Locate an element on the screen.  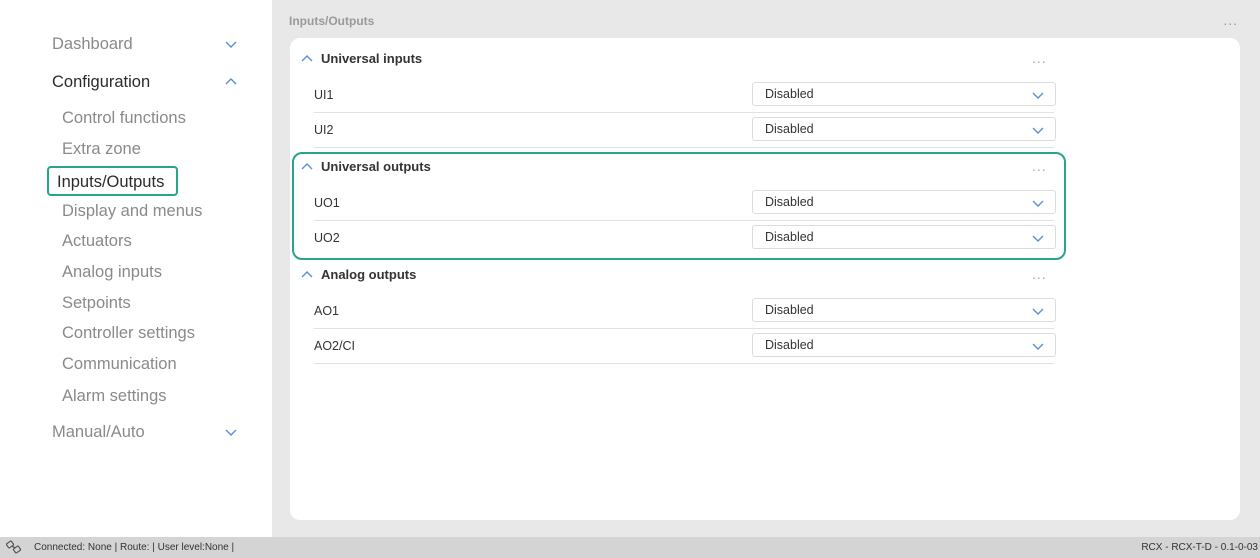
sidebar-item-actuators: Actuators is located at coordinates (97, 241).